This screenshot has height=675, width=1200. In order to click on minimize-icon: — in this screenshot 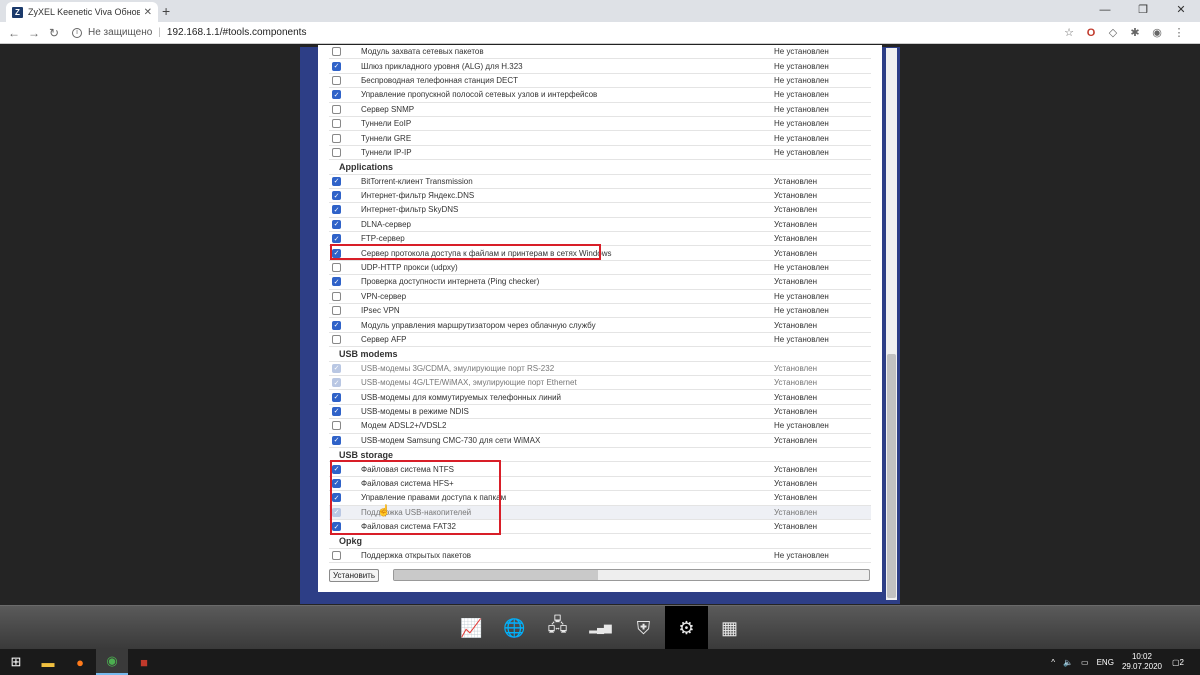, I will do `click(1105, 11)`.